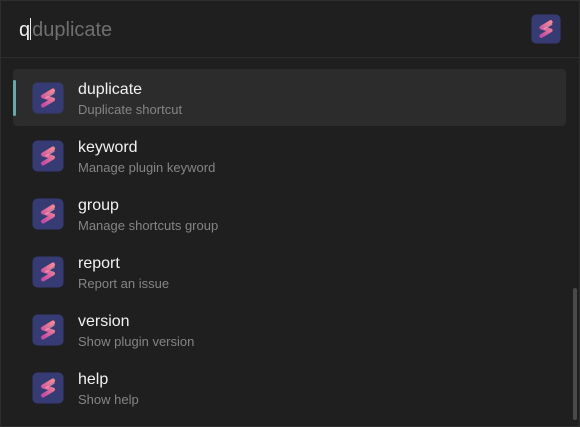 The height and width of the screenshot is (427, 580). Describe the element at coordinates (93, 379) in the screenshot. I see `result-title: help` at that location.